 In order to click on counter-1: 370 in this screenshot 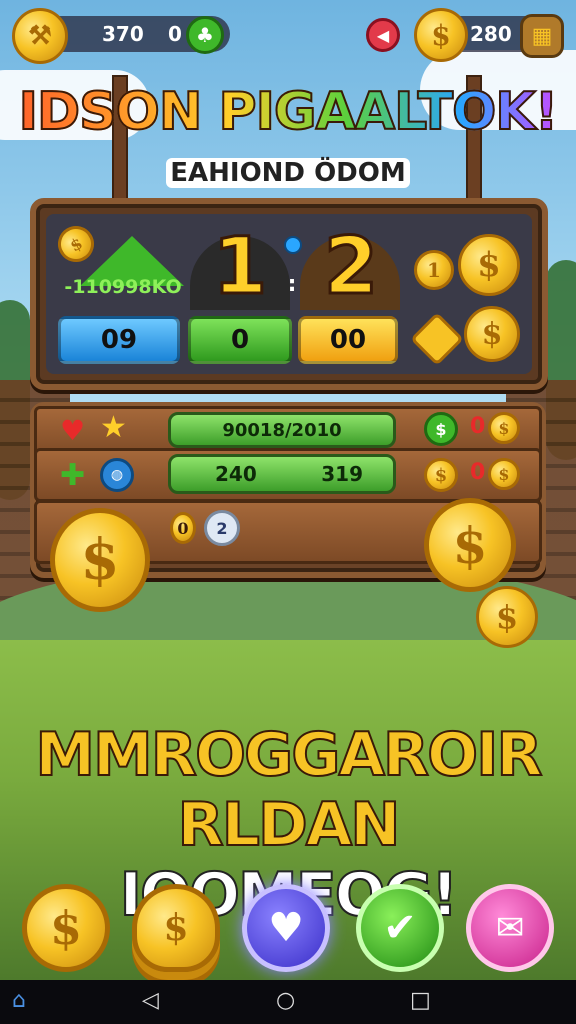, I will do `click(123, 34)`.